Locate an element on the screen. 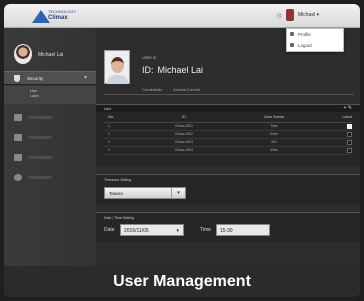 This screenshot has height=301, width=364. user-dropdown-menu: Profile Logout is located at coordinates (315, 40).